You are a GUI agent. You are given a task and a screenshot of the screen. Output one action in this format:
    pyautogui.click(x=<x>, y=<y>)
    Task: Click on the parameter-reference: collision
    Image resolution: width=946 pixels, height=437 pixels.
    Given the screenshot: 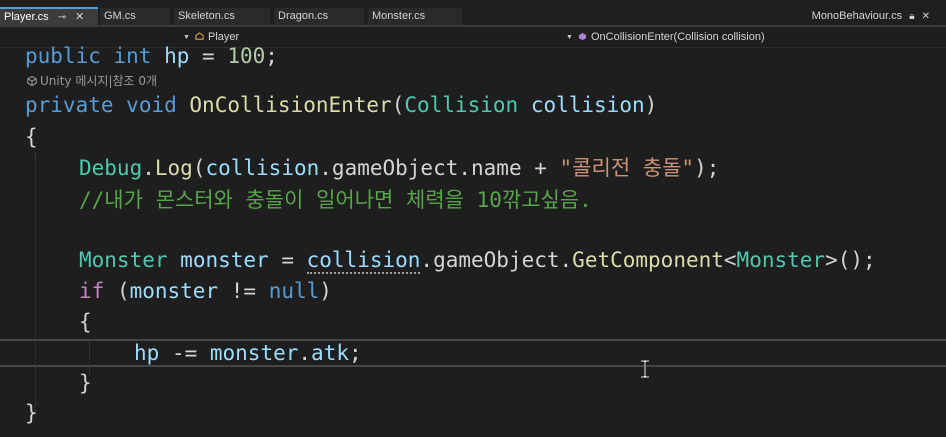 What is the action you would take?
    pyautogui.click(x=363, y=261)
    